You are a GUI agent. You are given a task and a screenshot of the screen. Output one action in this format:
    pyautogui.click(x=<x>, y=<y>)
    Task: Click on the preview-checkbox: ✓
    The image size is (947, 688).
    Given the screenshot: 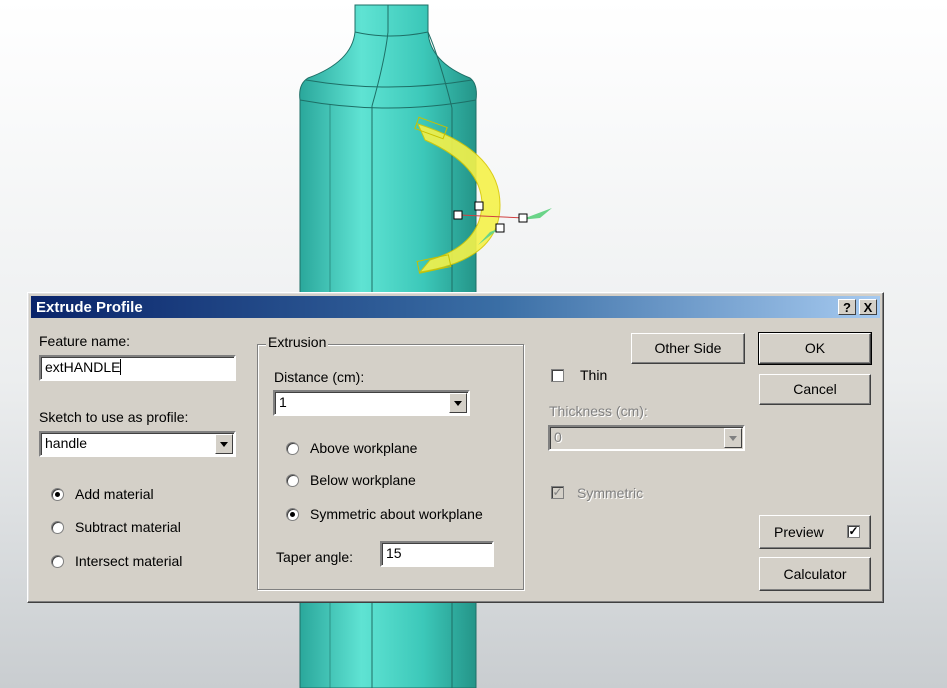 What is the action you would take?
    pyautogui.click(x=853, y=531)
    